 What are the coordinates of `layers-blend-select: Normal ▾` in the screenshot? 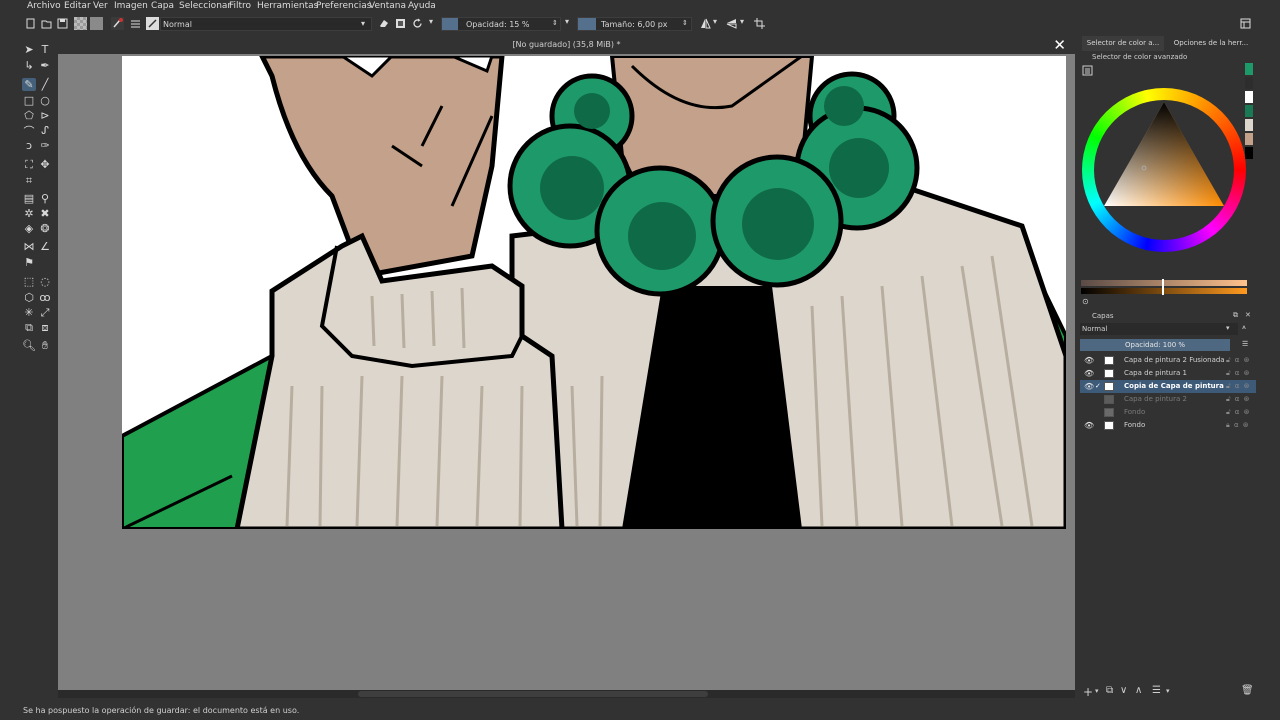 It's located at (1159, 329).